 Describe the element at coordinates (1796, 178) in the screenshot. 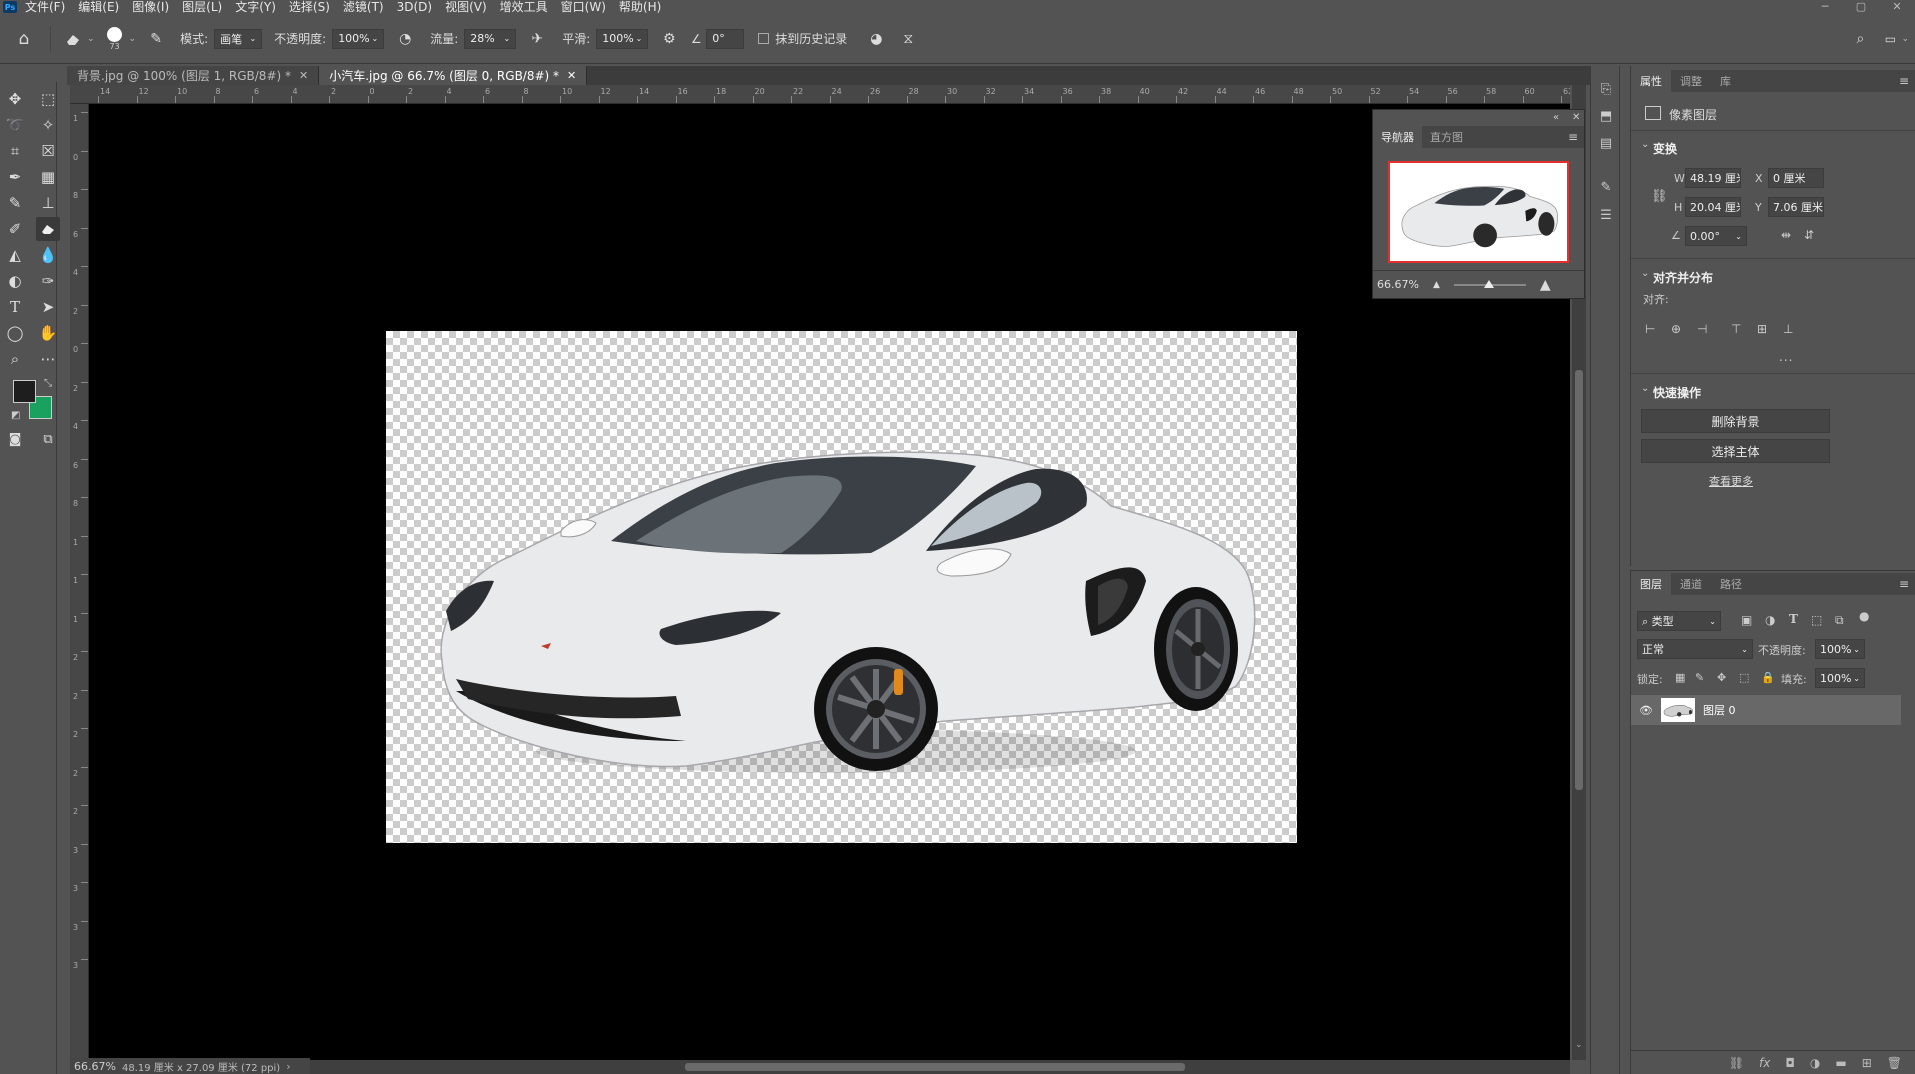

I see `x-field: 0 厘米` at that location.